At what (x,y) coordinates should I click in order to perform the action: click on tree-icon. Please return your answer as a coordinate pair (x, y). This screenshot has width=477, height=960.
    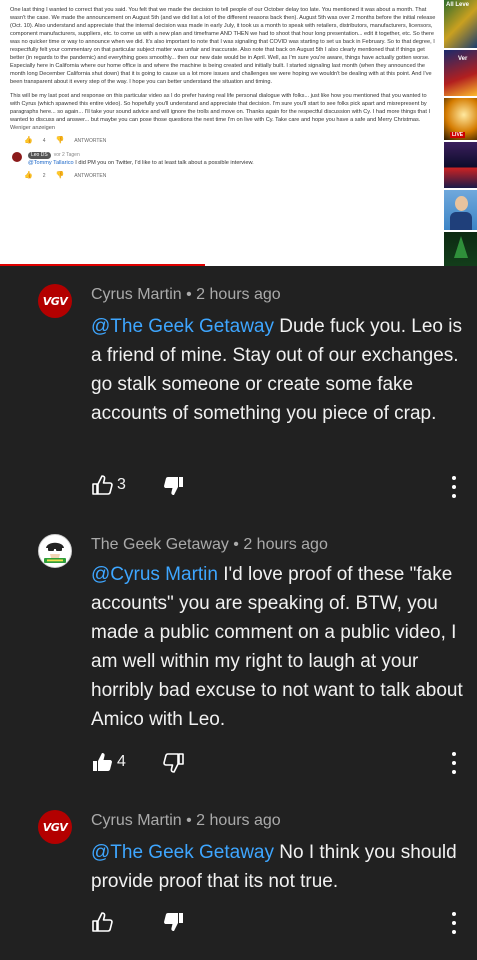
    Looking at the image, I should click on (461, 247).